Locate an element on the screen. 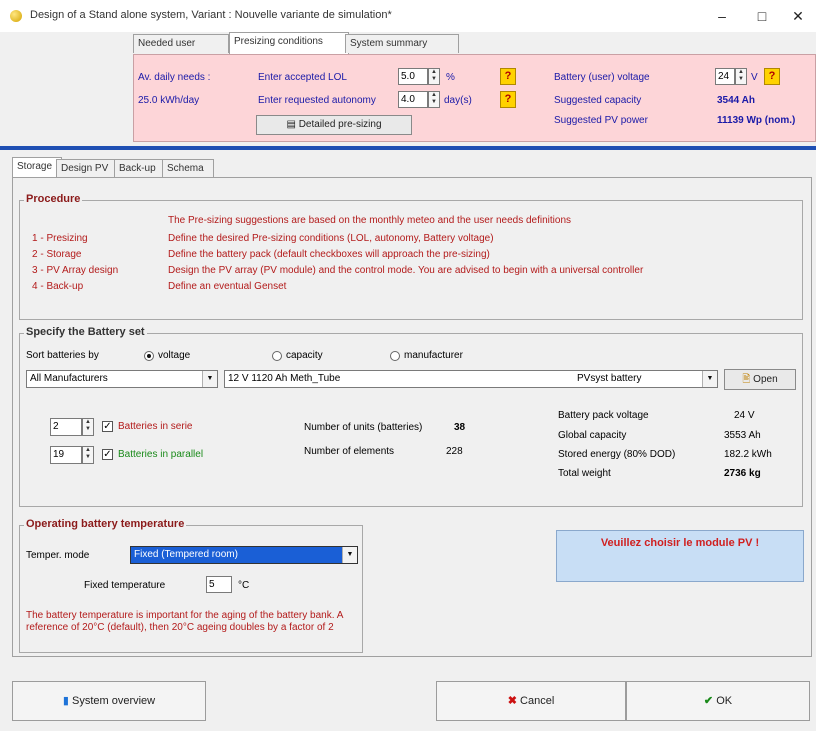 This screenshot has width=816, height=731. tab-back-up: Back-up is located at coordinates (141, 168).